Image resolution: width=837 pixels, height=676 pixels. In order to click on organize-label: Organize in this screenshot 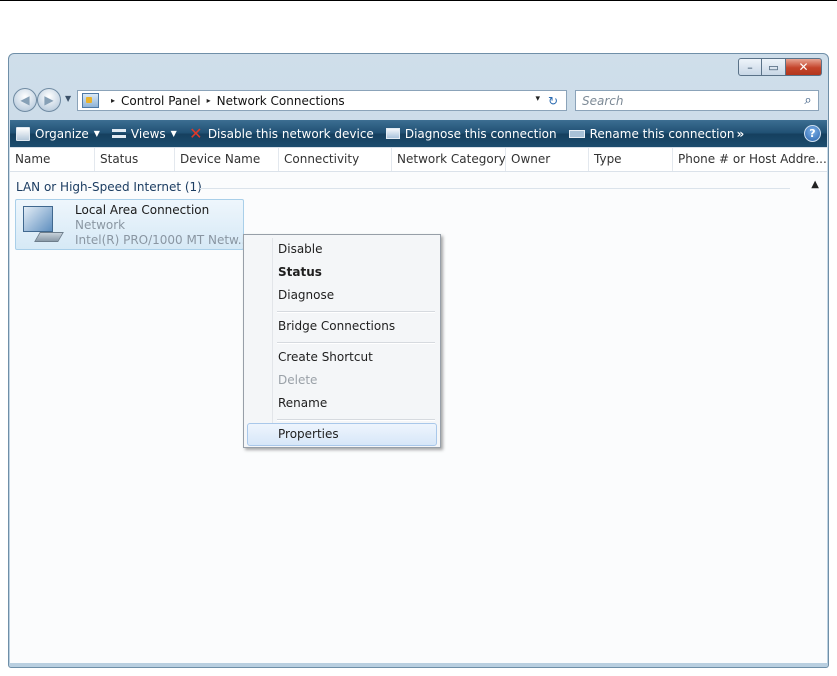, I will do `click(62, 133)`.